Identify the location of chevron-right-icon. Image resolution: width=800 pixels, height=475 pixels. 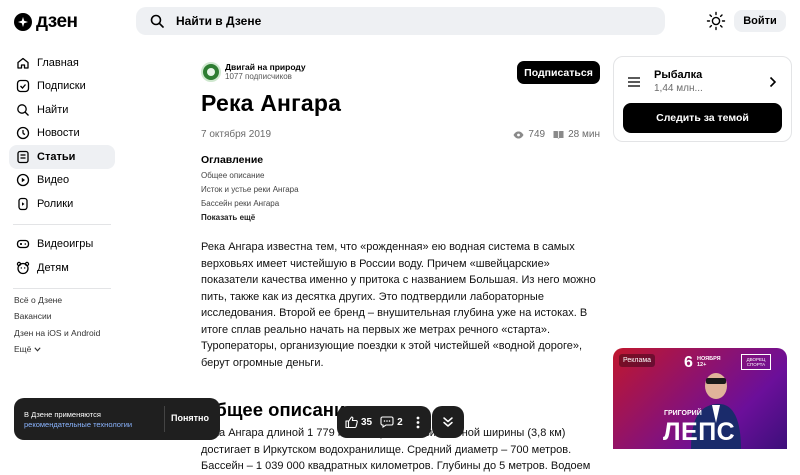
(773, 82).